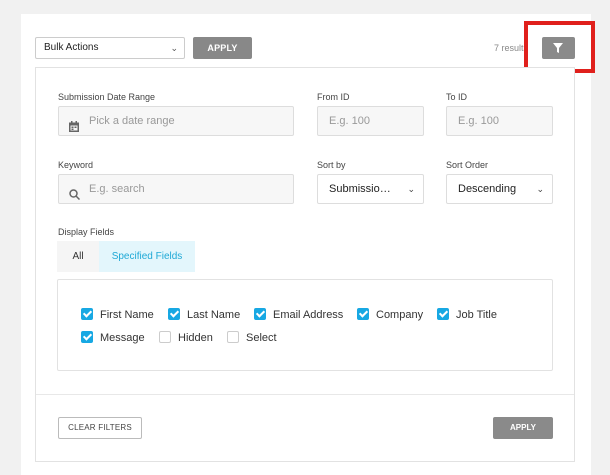 Image resolution: width=610 pixels, height=475 pixels. I want to click on date-range-label: Submission Date Range, so click(107, 97).